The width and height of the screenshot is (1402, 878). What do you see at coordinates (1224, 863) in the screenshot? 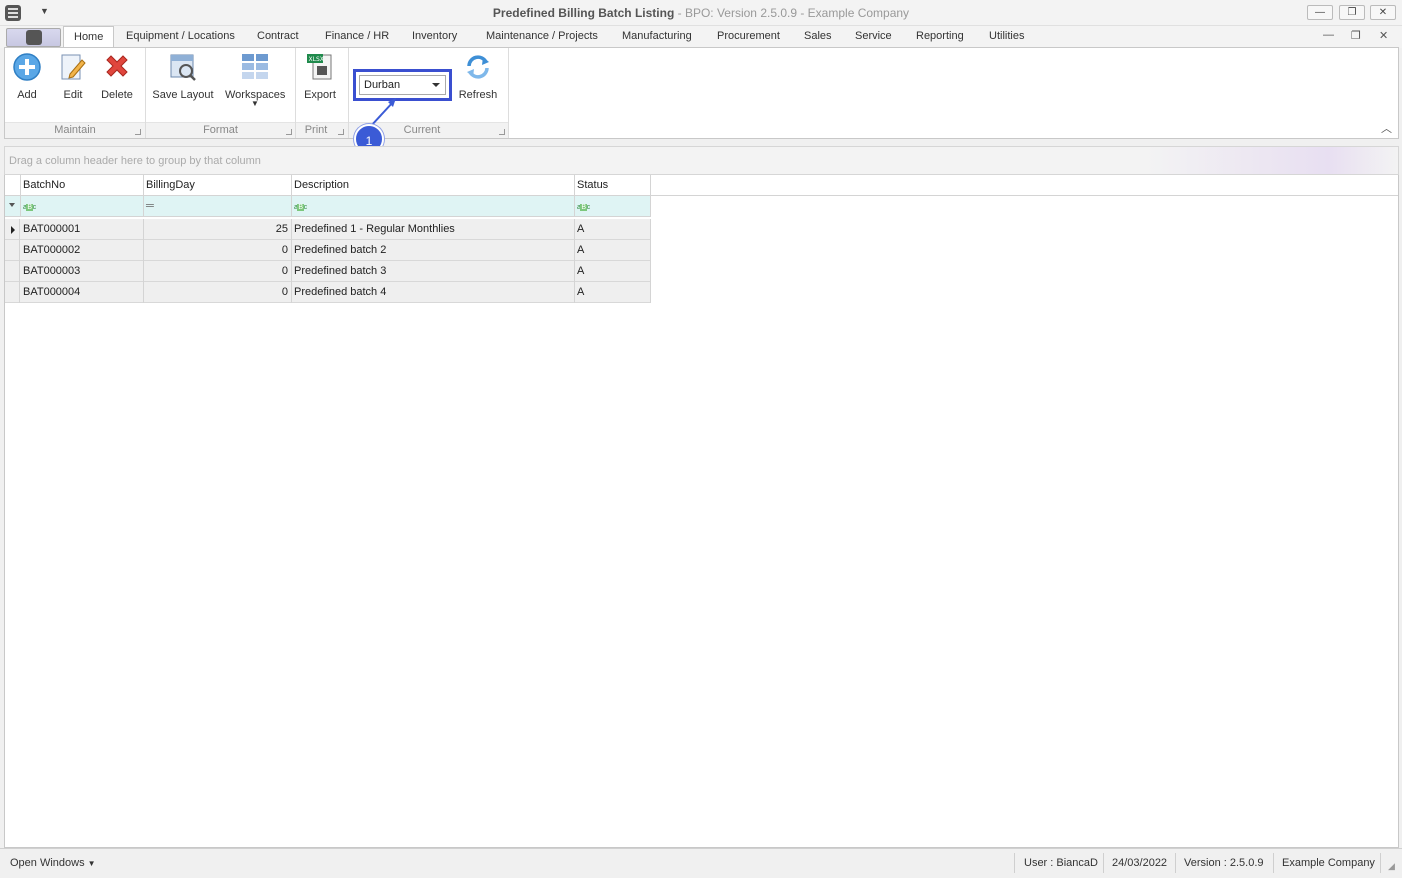
I see `status-version: Version : 2.5.0.9` at bounding box center [1224, 863].